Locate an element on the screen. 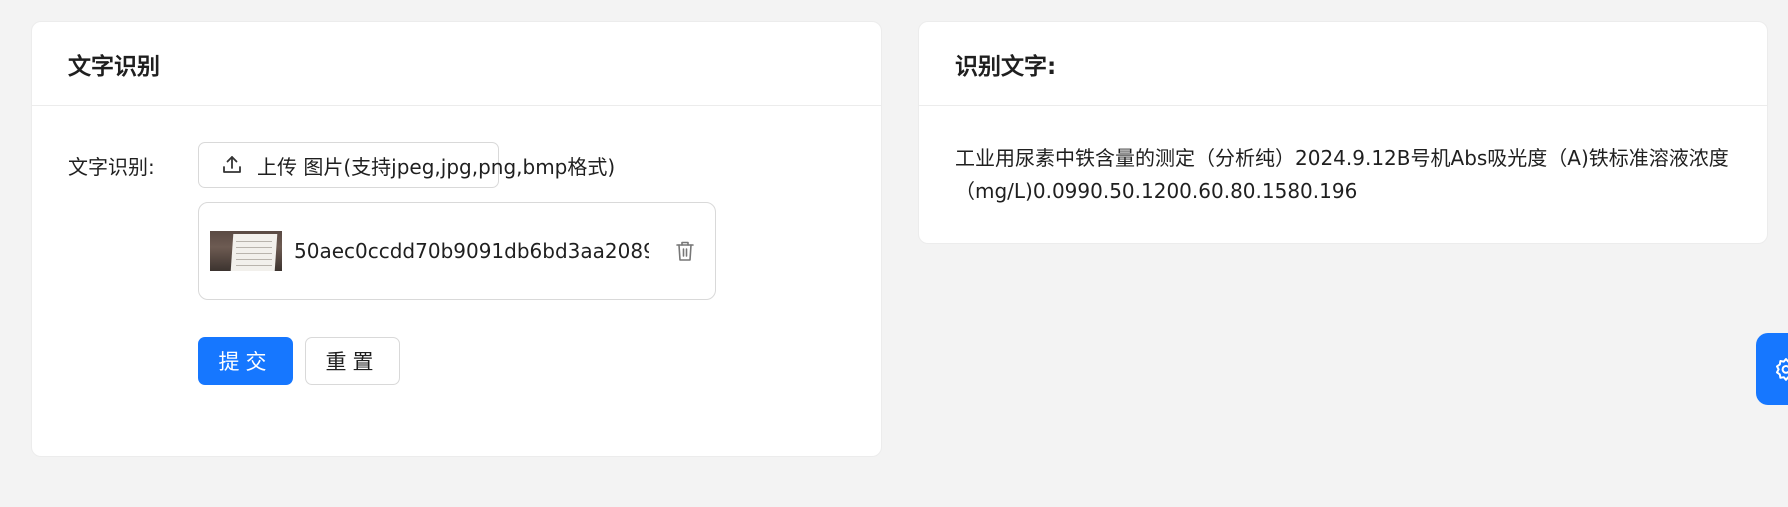  ocr-result-title: 识别文字: is located at coordinates (1343, 64).